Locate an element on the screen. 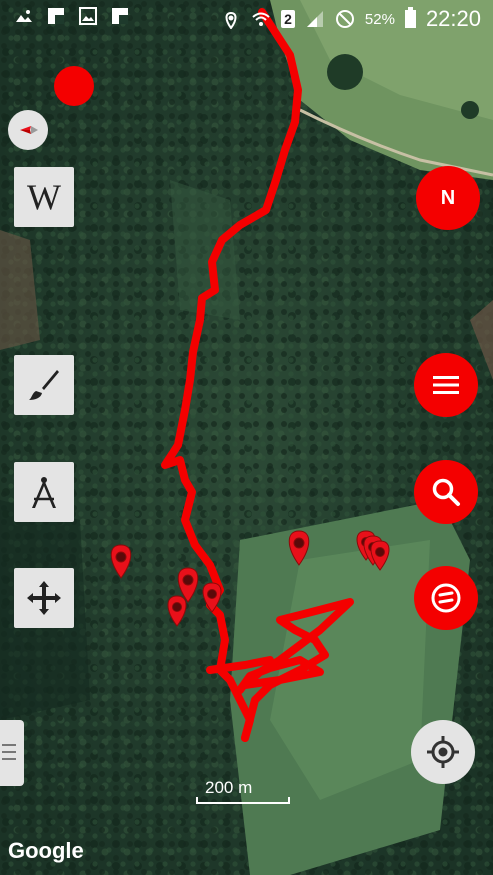 Image resolution: width=493 pixels, height=875 pixels. hamburger-icon is located at coordinates (446, 385).